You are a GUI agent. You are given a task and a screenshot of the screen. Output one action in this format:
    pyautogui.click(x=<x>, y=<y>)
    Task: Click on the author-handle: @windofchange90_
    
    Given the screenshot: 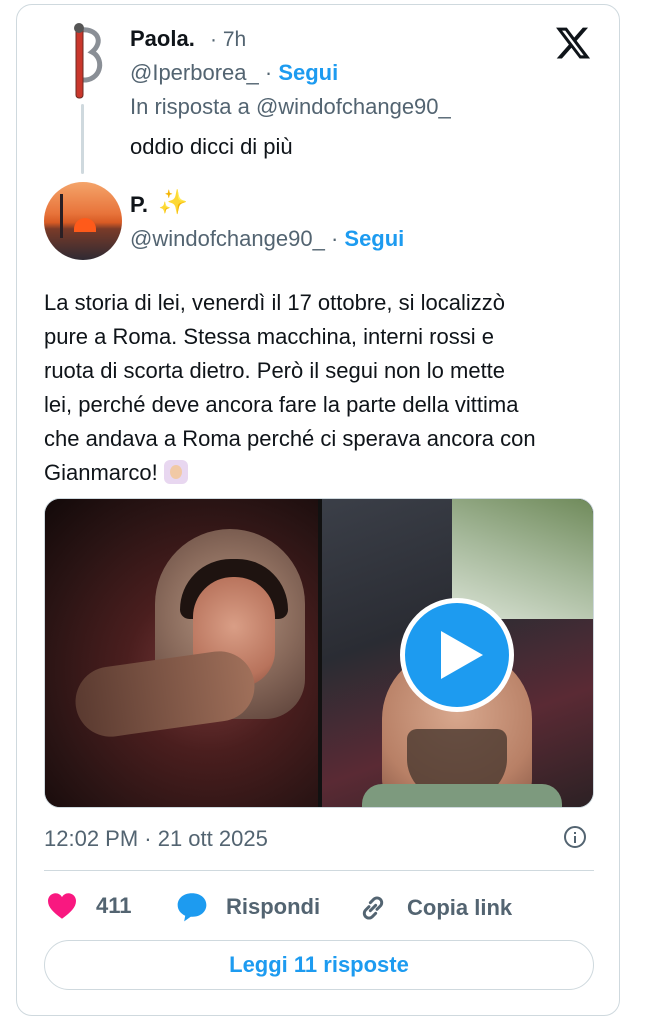 What is the action you would take?
    pyautogui.click(x=227, y=238)
    